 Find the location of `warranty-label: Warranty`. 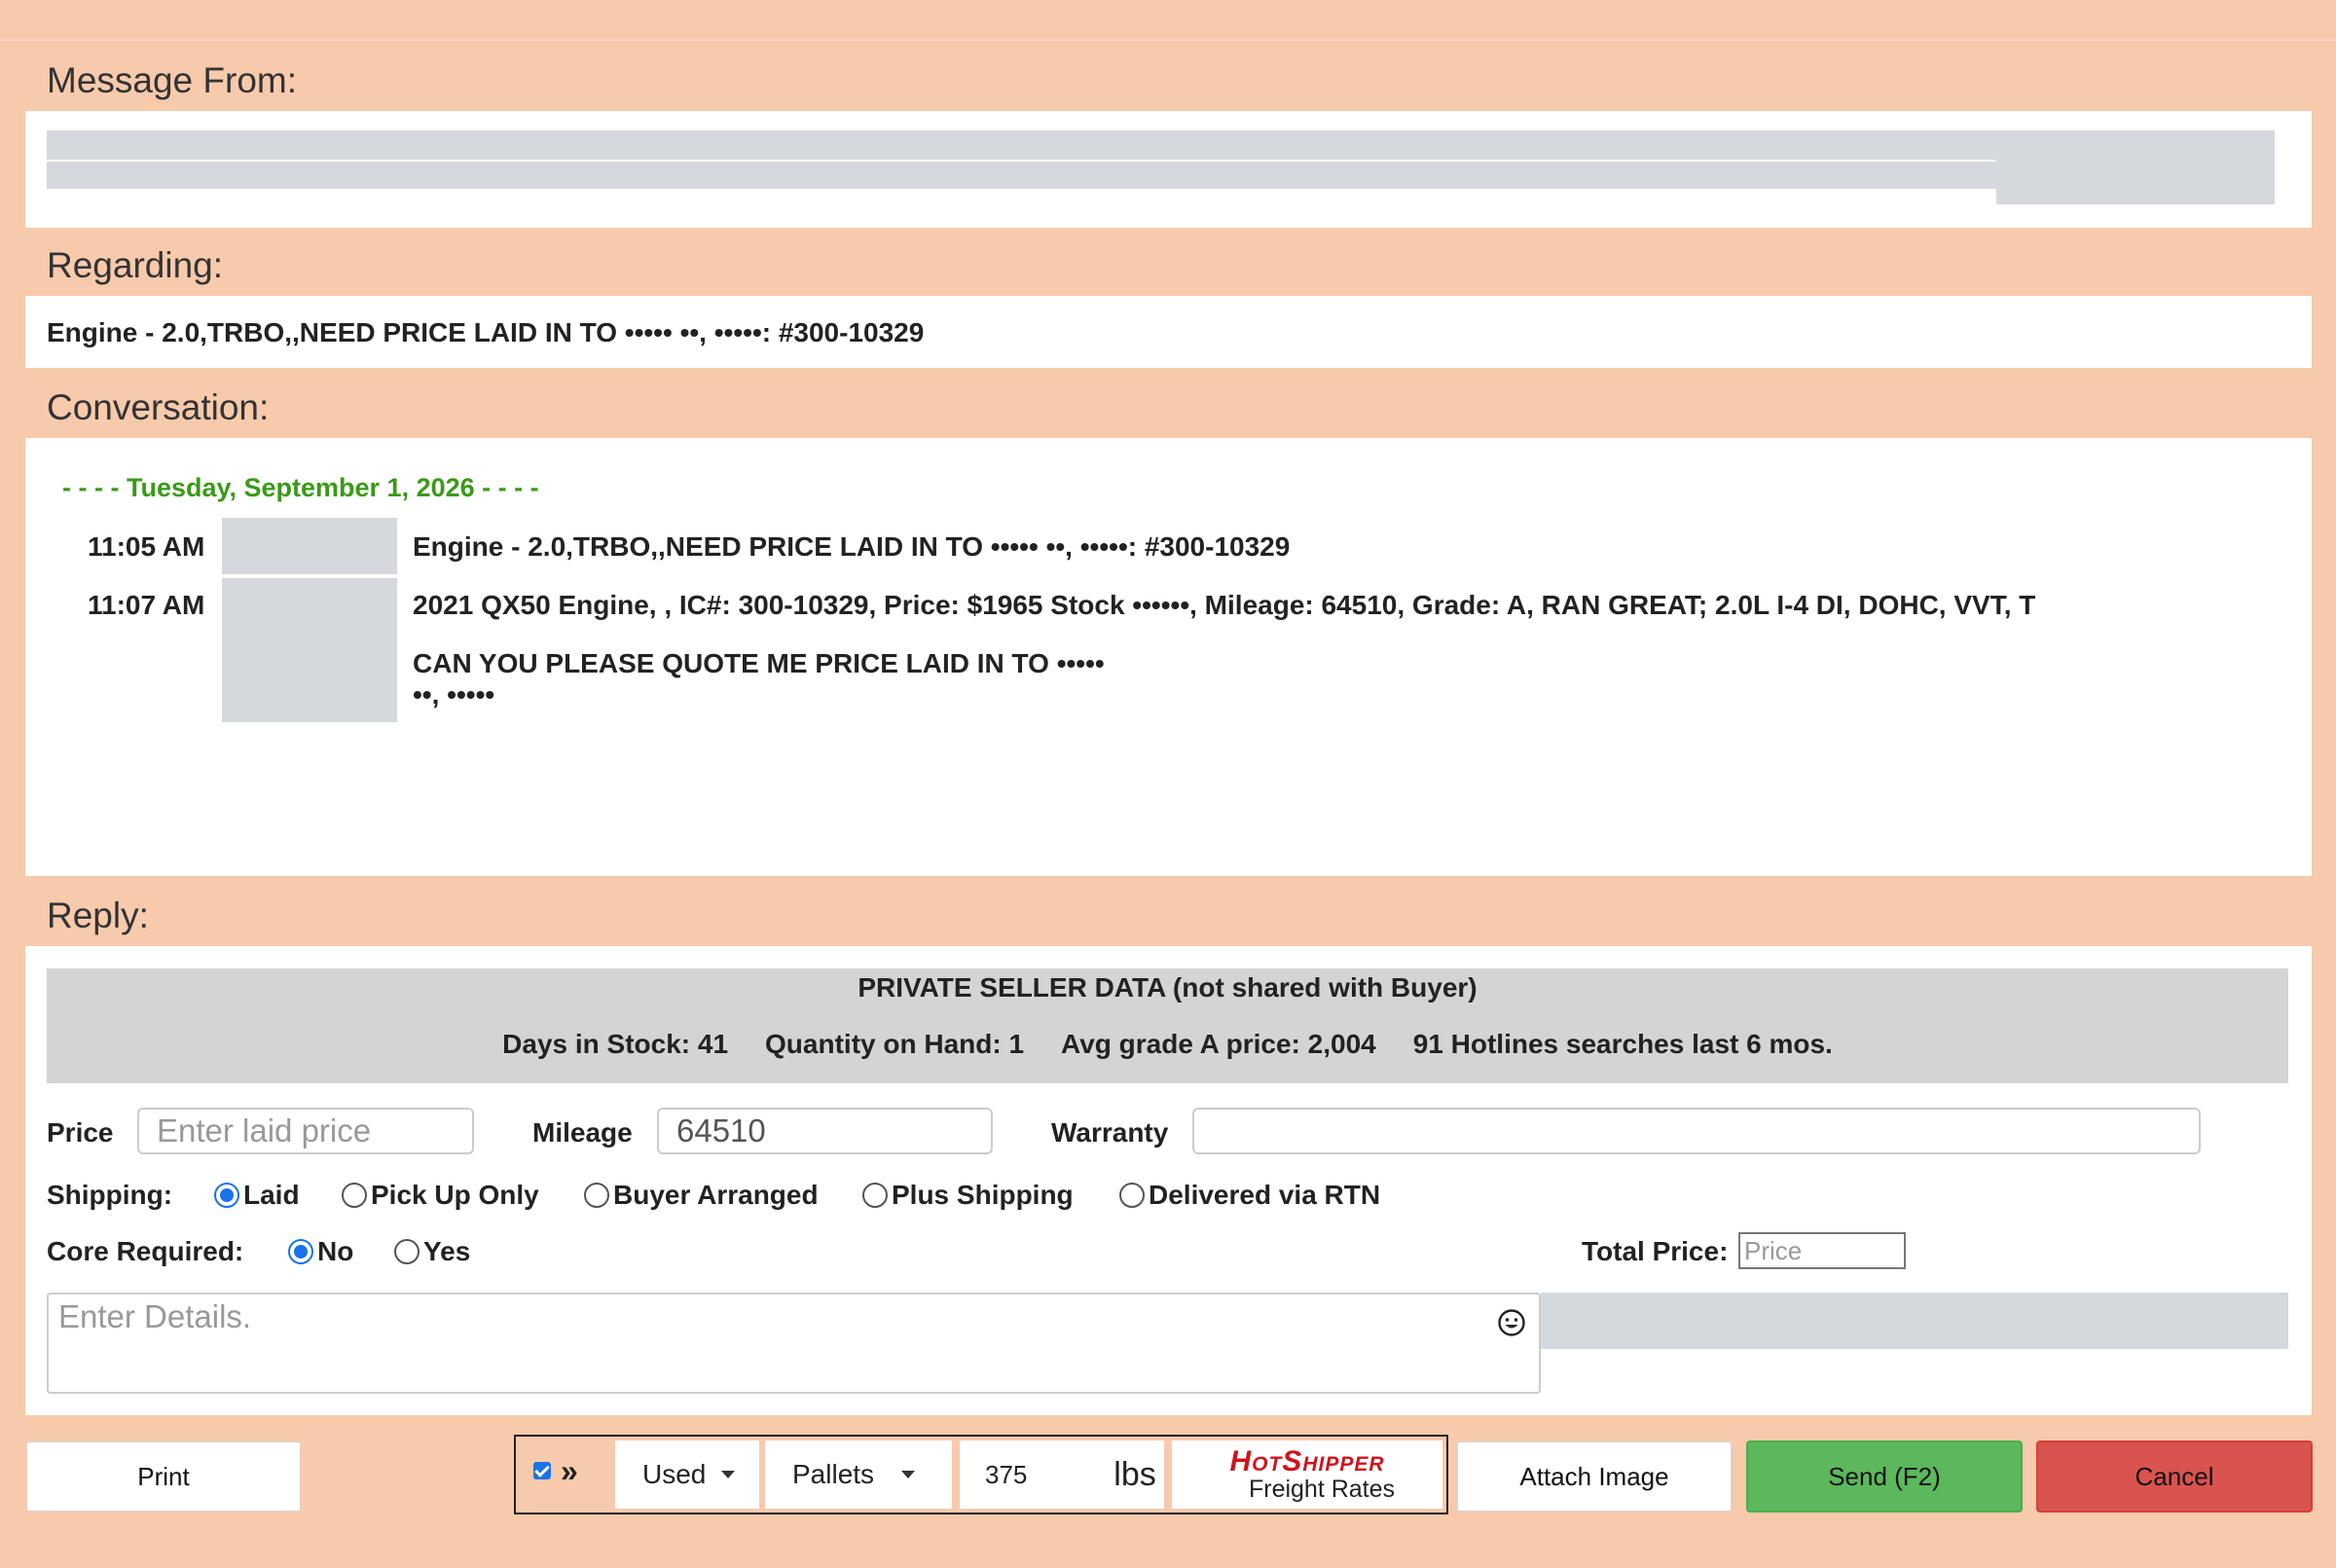

warranty-label: Warranty is located at coordinates (1110, 1132).